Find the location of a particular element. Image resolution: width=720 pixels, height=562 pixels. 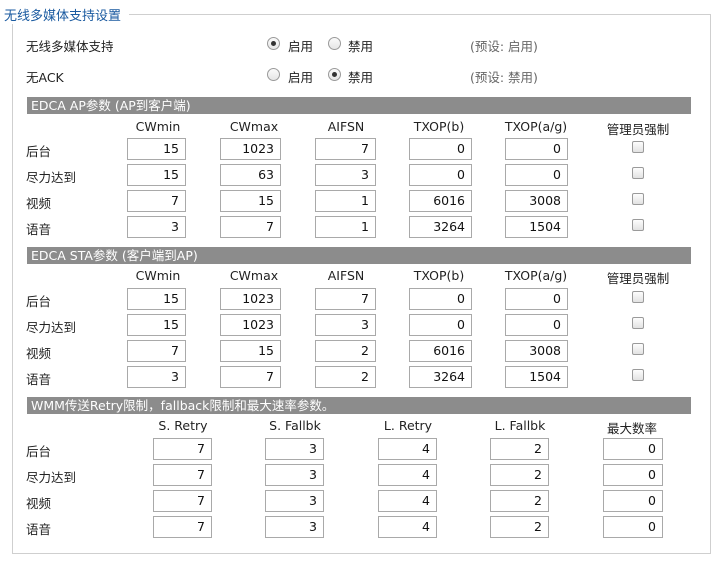

ap-vo-cwmin-input: 3 is located at coordinates (156, 227).